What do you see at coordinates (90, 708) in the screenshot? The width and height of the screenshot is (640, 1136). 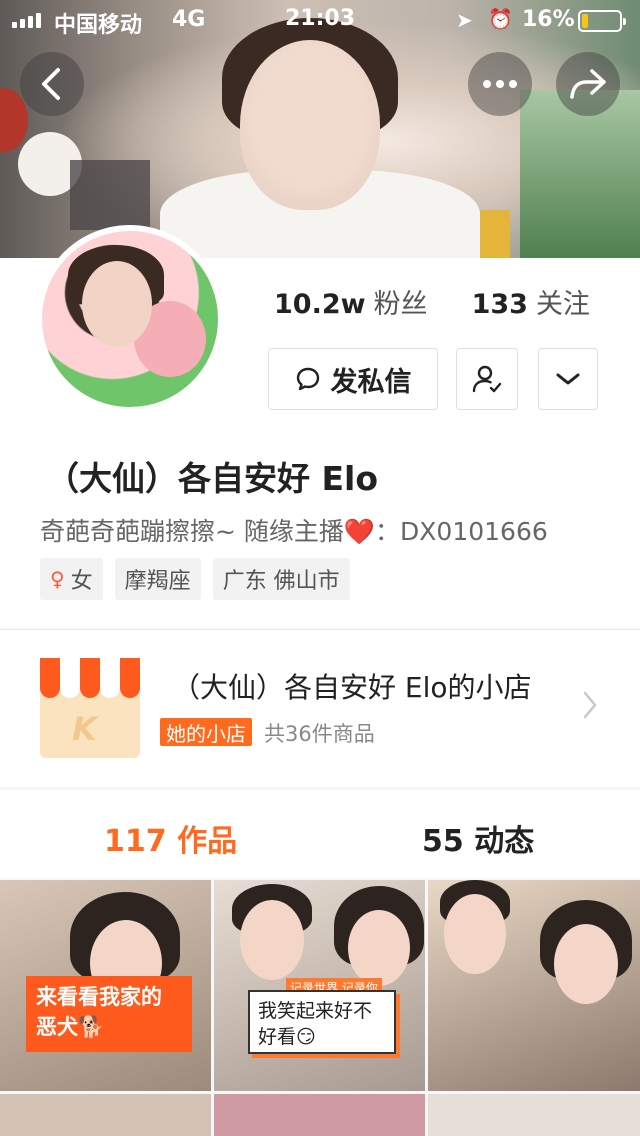 I see `shop-logo: K` at bounding box center [90, 708].